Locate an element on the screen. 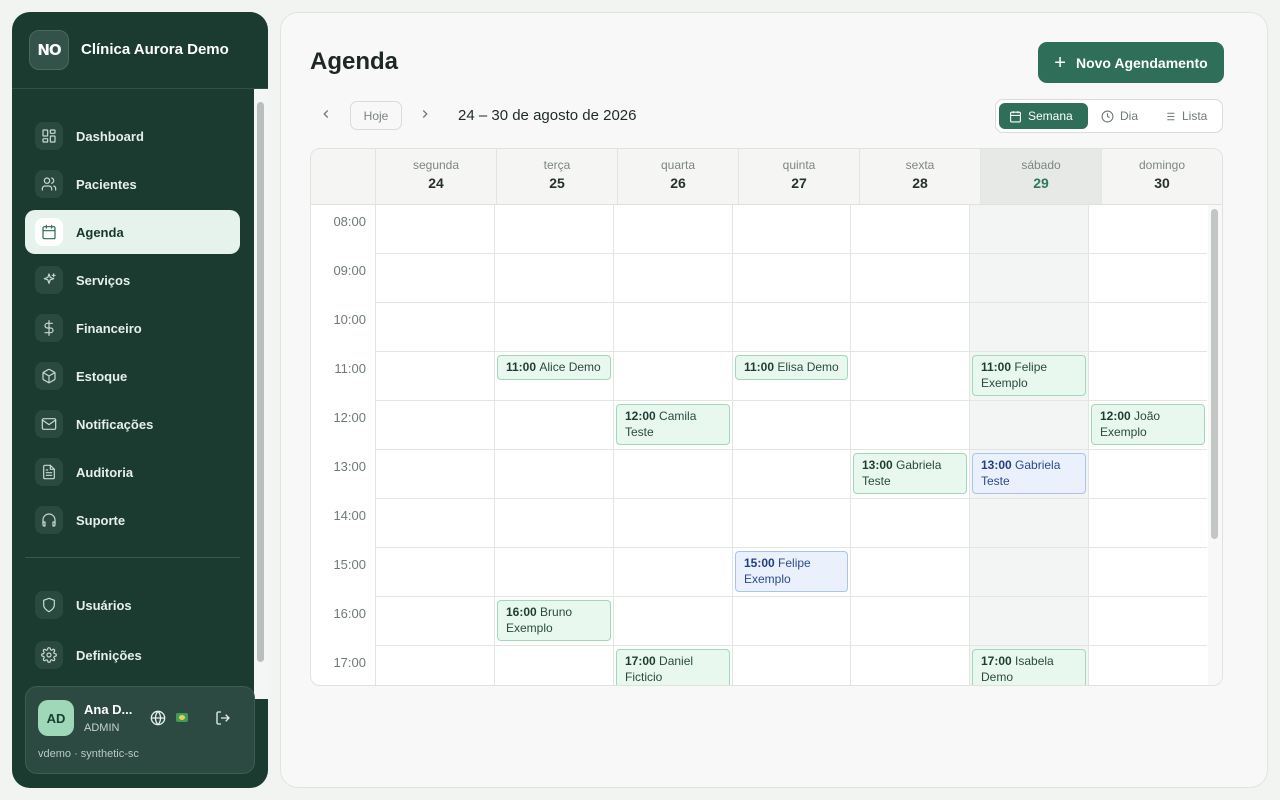  previous-week-button is located at coordinates (326, 114).